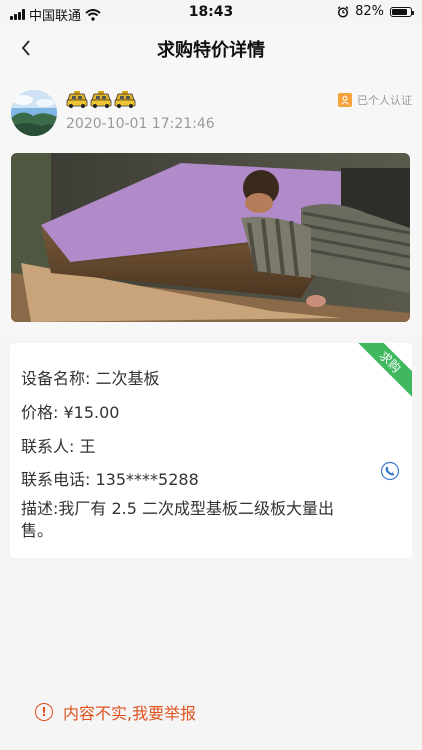 The image size is (422, 750). Describe the element at coordinates (40, 412) in the screenshot. I see `price-label: 价格:` at that location.